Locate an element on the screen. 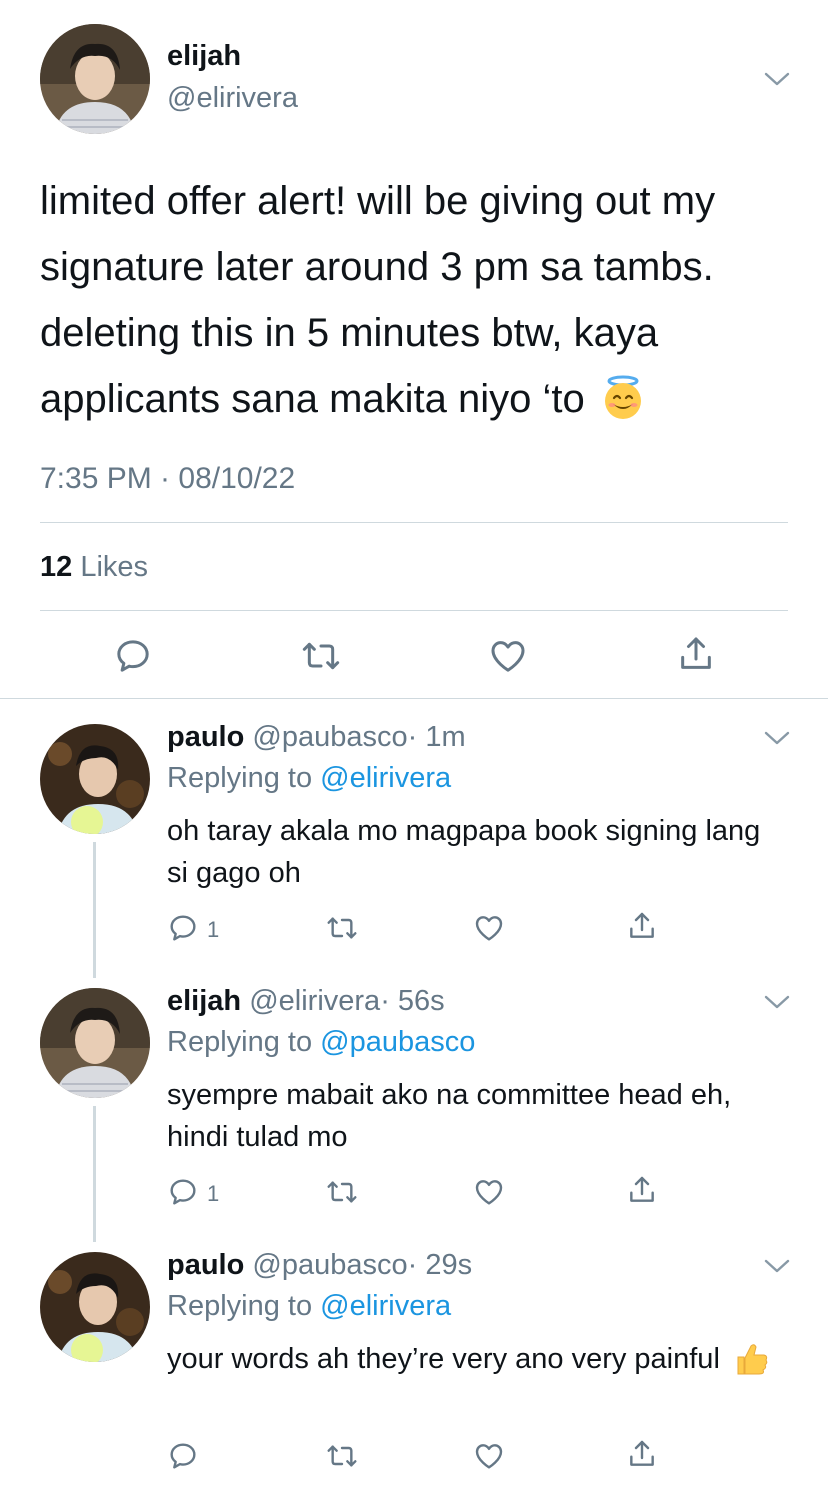 The image size is (828, 1492). reply-time: · 56s is located at coordinates (412, 1001).